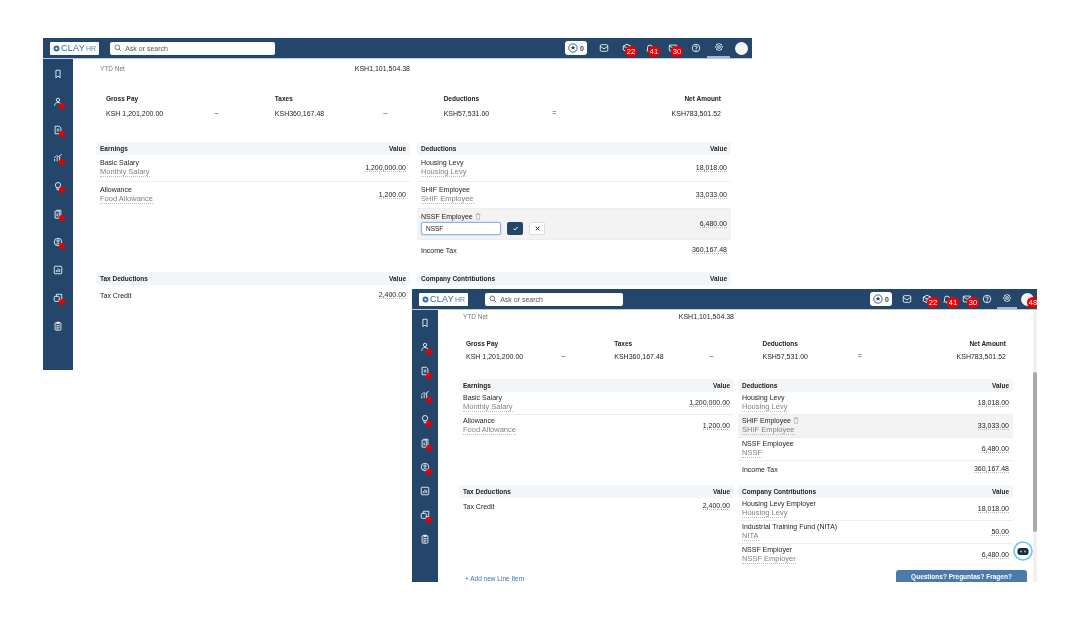 This screenshot has width=1080, height=622. What do you see at coordinates (1023, 551) in the screenshot?
I see `robot-icon` at bounding box center [1023, 551].